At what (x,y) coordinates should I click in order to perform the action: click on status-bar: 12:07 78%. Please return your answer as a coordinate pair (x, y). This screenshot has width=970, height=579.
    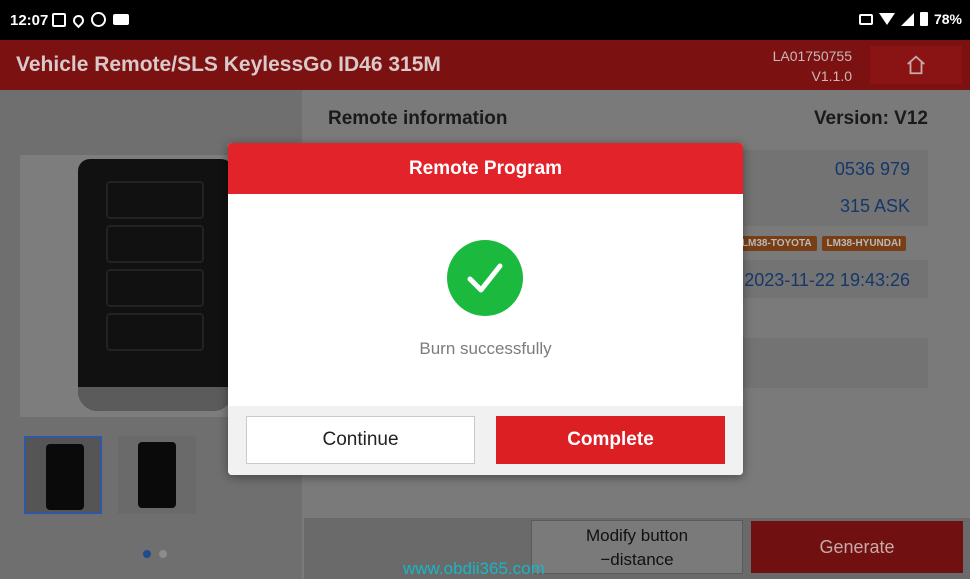
    Looking at the image, I should click on (485, 20).